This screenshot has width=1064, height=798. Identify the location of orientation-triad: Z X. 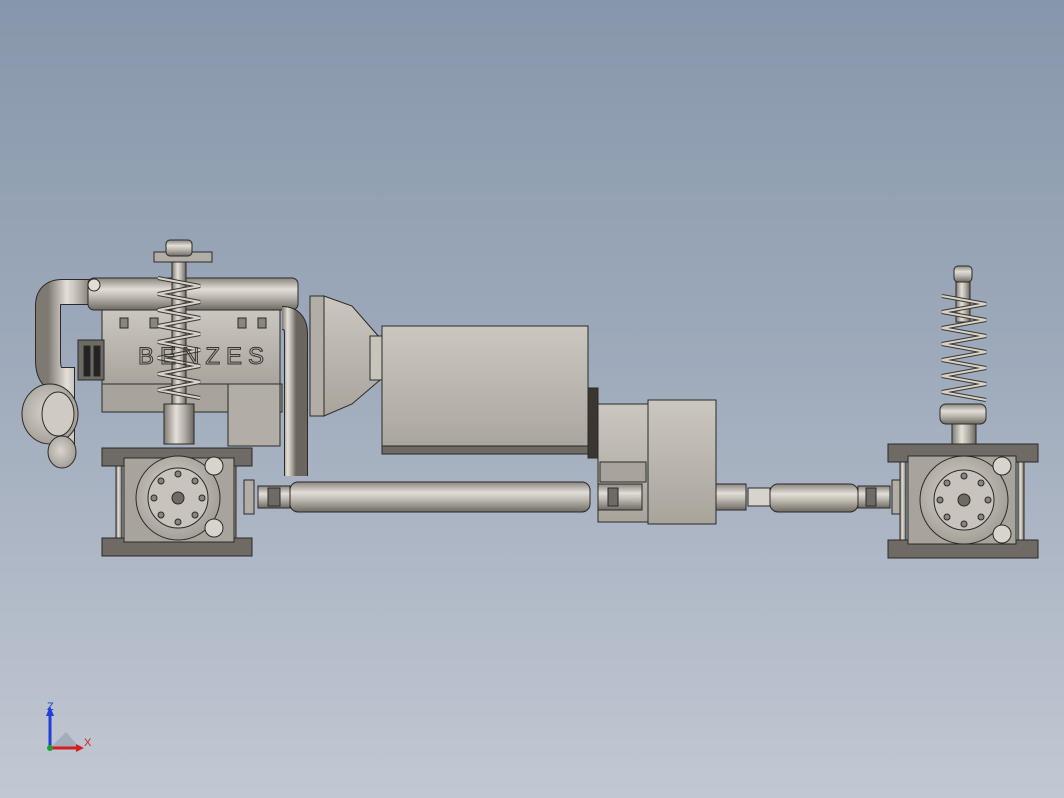
(69, 726).